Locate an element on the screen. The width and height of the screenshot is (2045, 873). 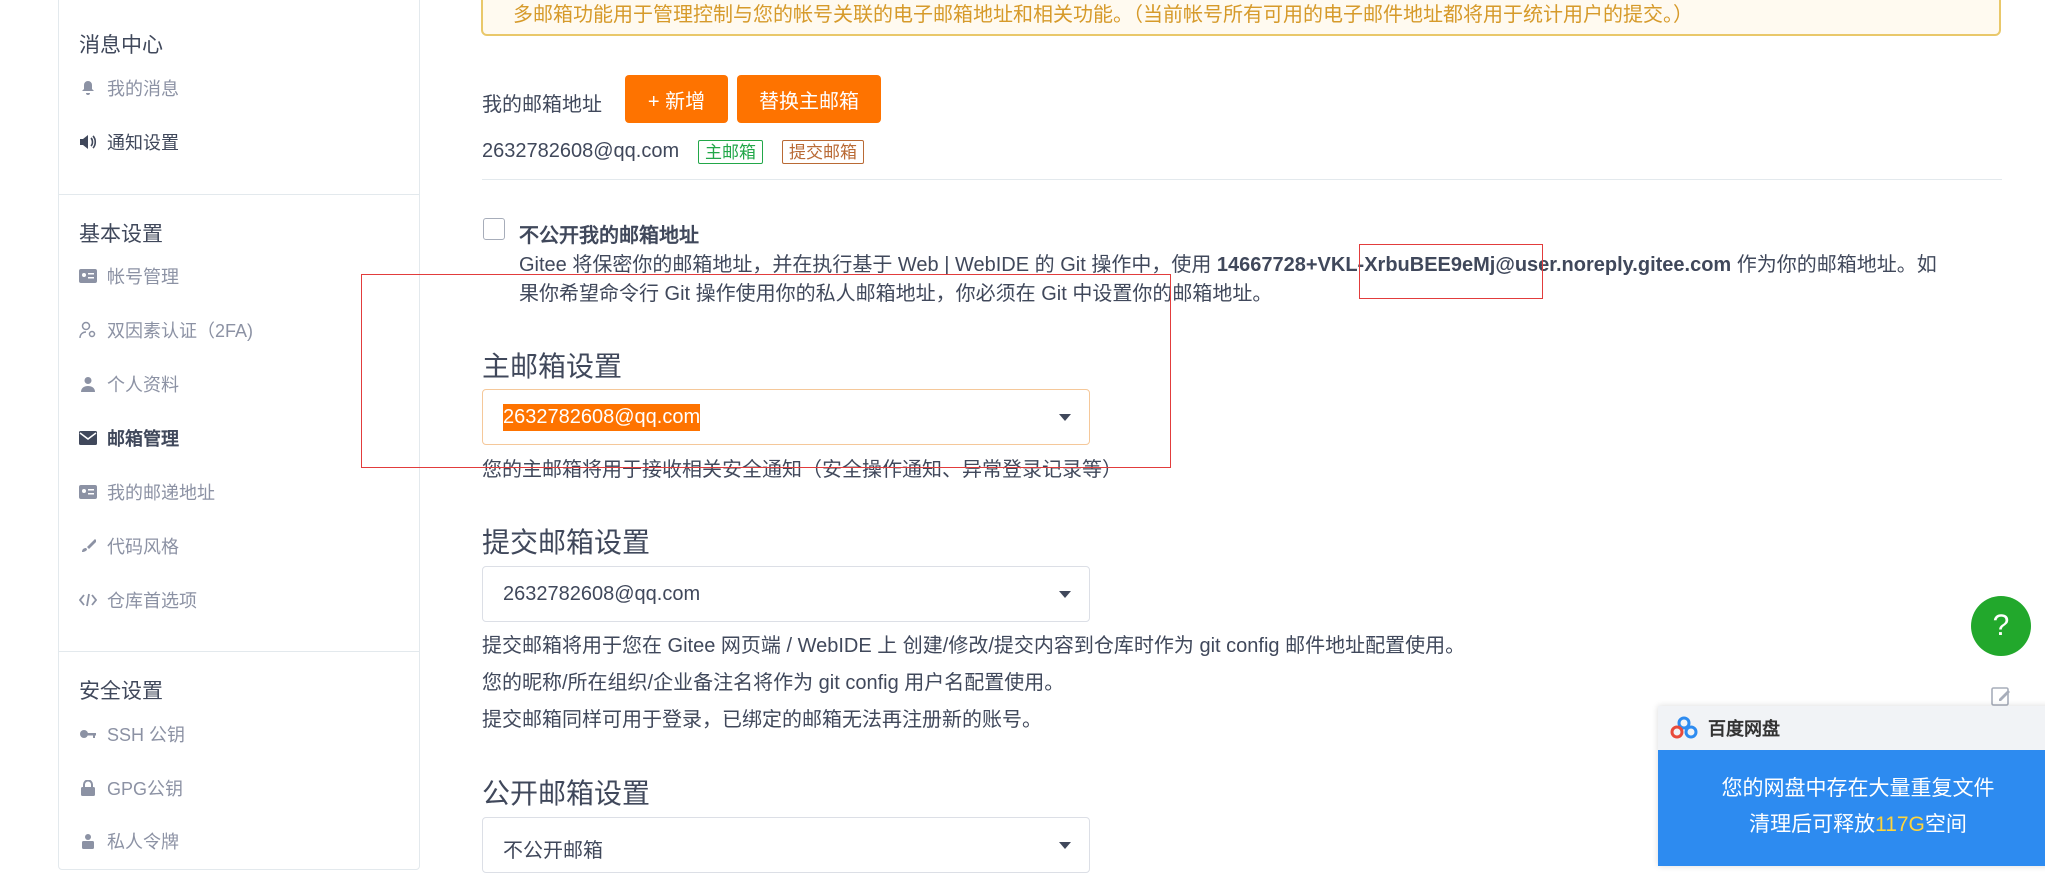
sidebar-item-my-messages: 我的消息 is located at coordinates (129, 88).